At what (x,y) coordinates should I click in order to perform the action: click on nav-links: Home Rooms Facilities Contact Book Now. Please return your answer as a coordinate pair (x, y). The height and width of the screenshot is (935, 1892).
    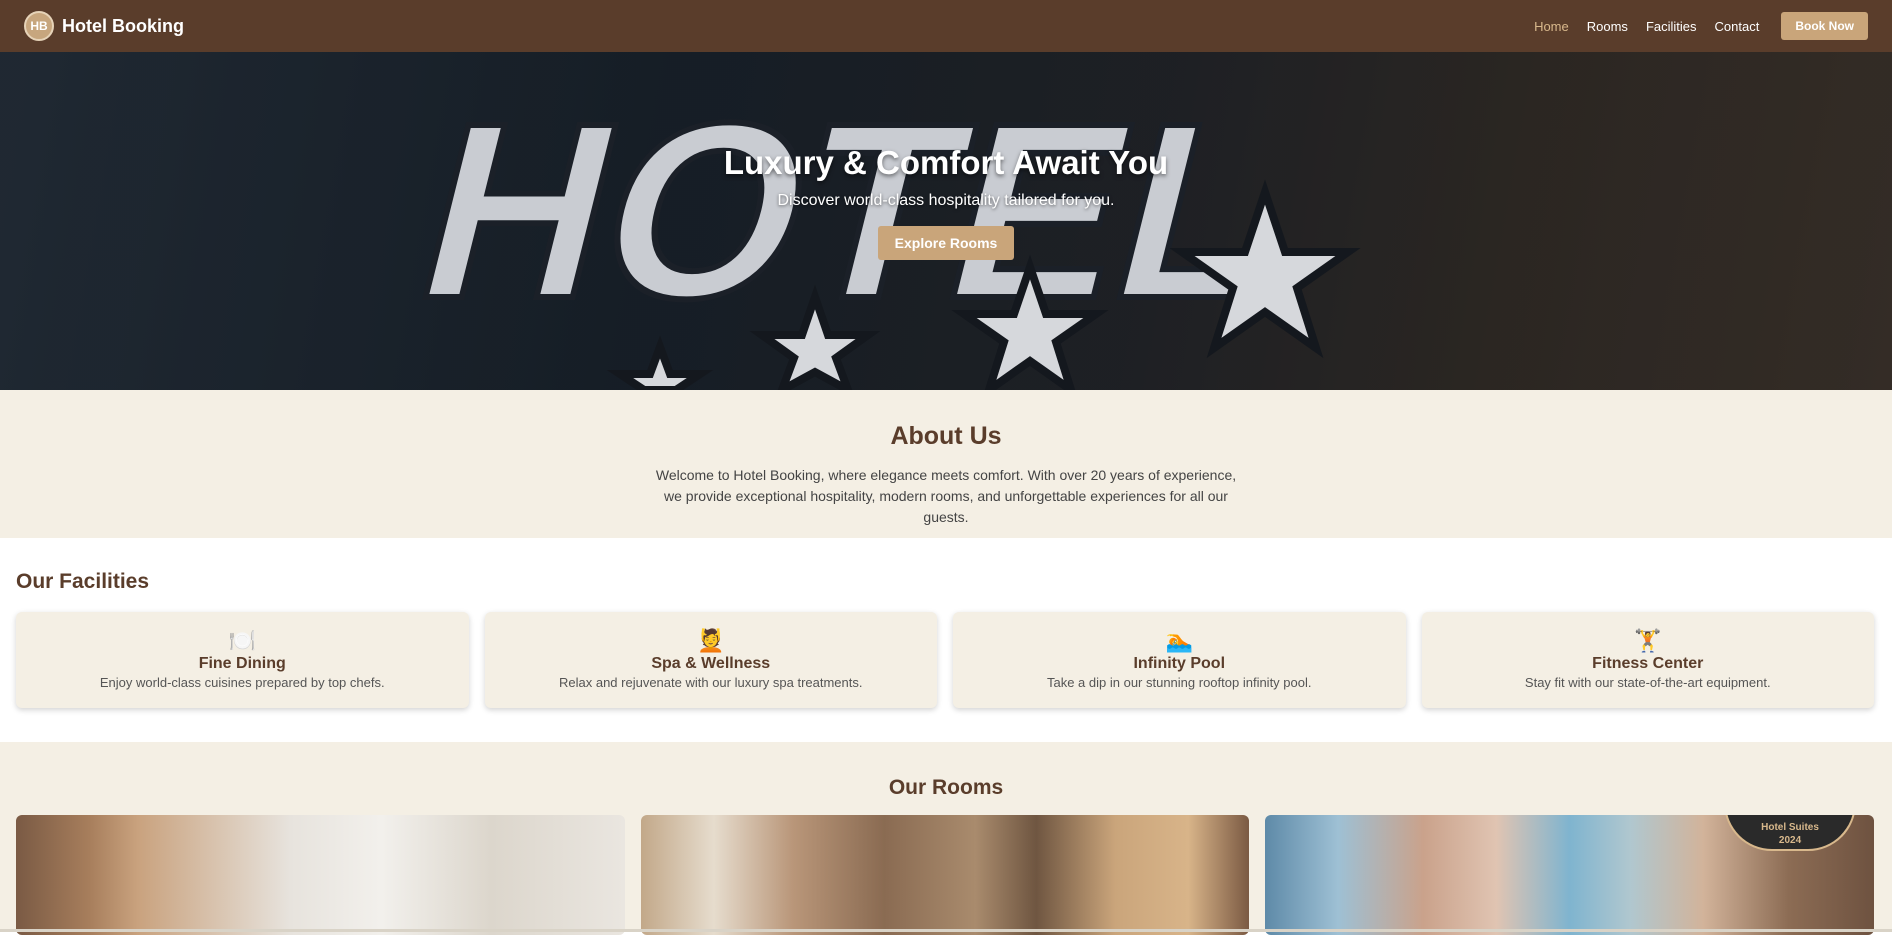
    Looking at the image, I should click on (1701, 26).